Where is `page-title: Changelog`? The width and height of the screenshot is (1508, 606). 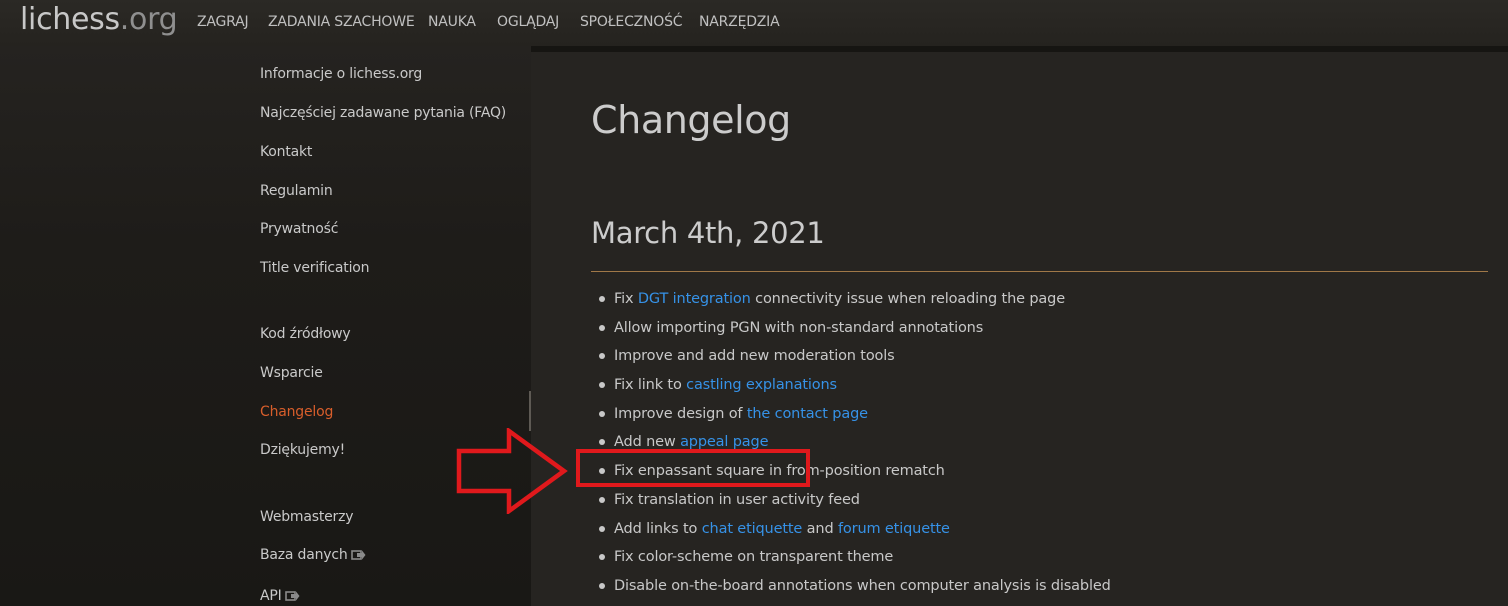
page-title: Changelog is located at coordinates (691, 120).